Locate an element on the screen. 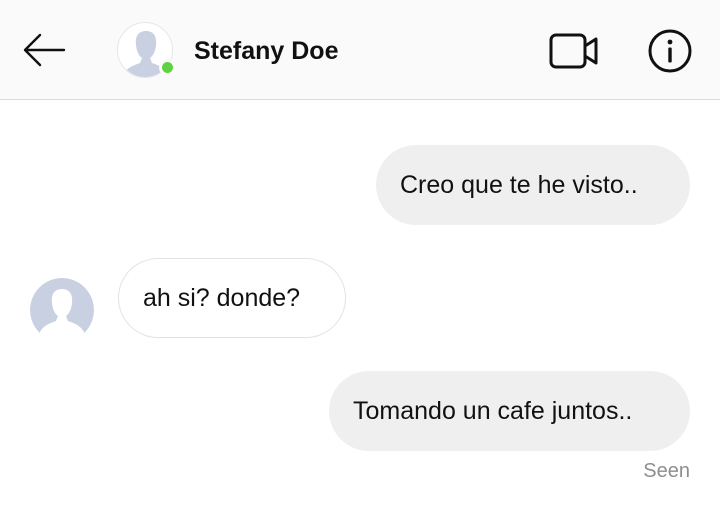 Image resolution: width=720 pixels, height=505 pixels. message-text: Creo que te he visto.. is located at coordinates (519, 185).